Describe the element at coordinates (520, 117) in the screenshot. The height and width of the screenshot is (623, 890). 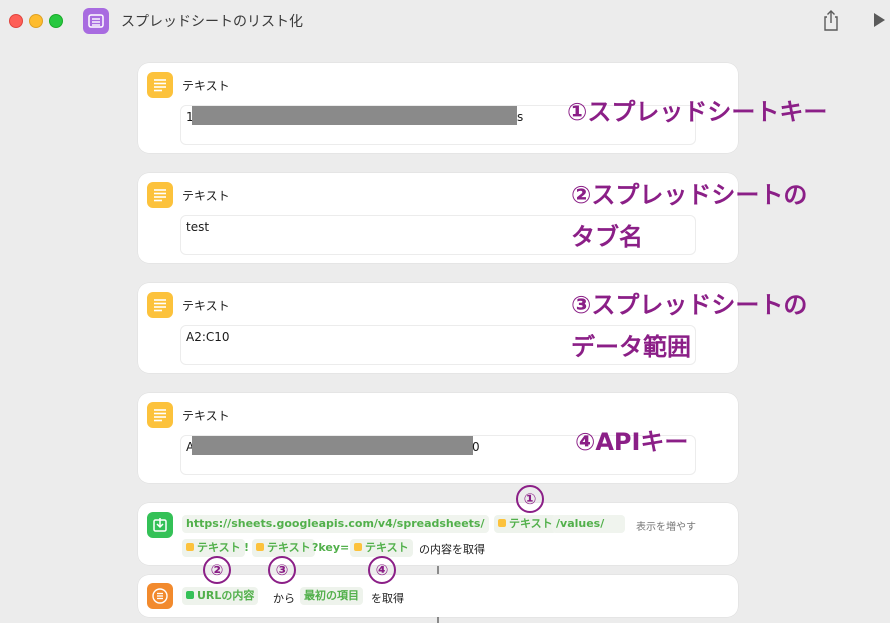
I see `text-value-suffix: s` at that location.